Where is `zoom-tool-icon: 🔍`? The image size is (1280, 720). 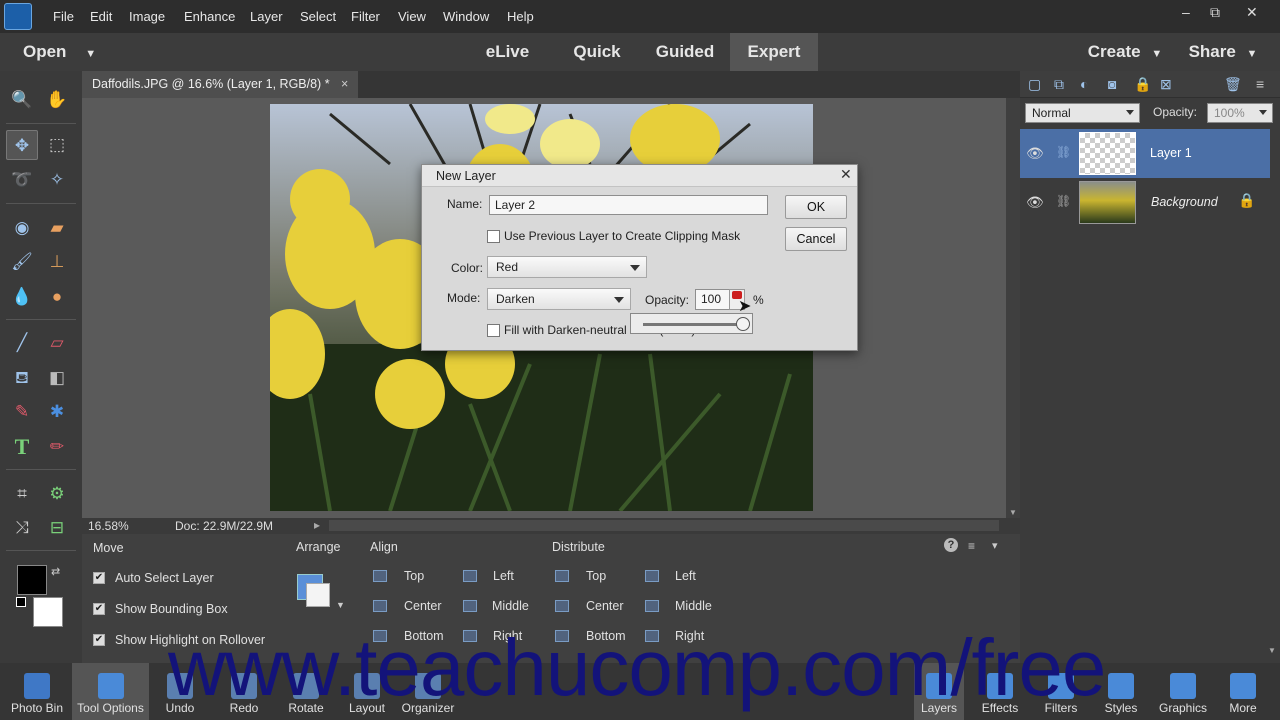
zoom-tool-icon: 🔍 is located at coordinates (22, 100).